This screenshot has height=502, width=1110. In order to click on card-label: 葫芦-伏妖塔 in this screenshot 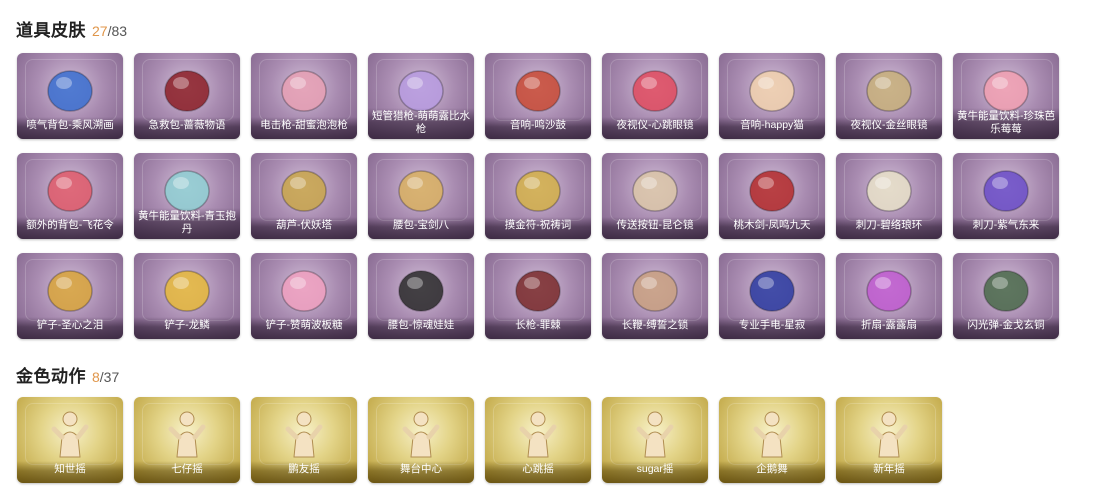, I will do `click(304, 228)`.